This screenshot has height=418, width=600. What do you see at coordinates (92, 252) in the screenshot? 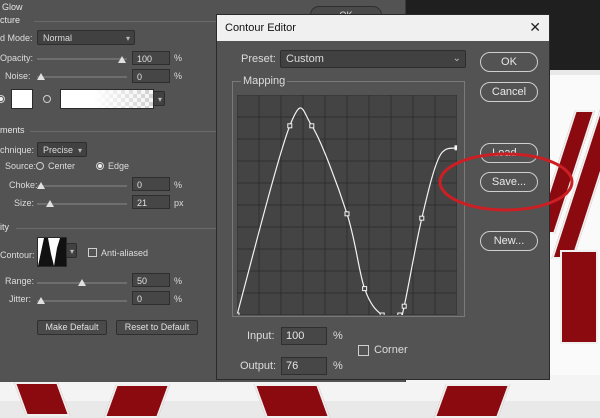
I see `anti-aliased-checkbox` at bounding box center [92, 252].